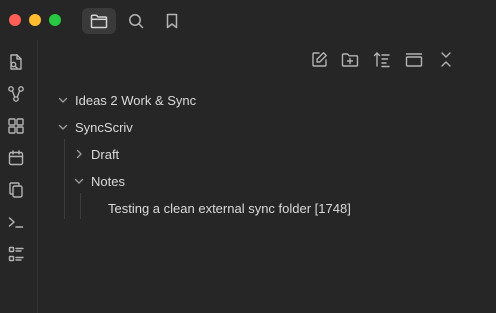 The image size is (496, 313). I want to click on new-folder-button, so click(350, 62).